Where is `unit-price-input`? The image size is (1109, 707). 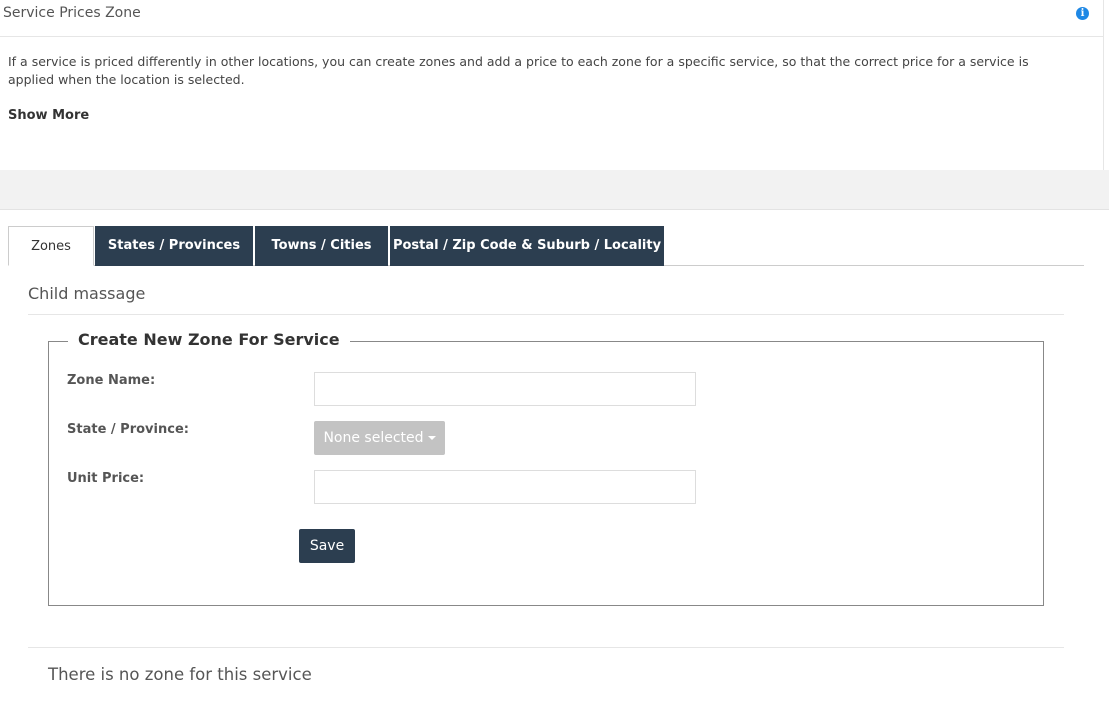 unit-price-input is located at coordinates (505, 487).